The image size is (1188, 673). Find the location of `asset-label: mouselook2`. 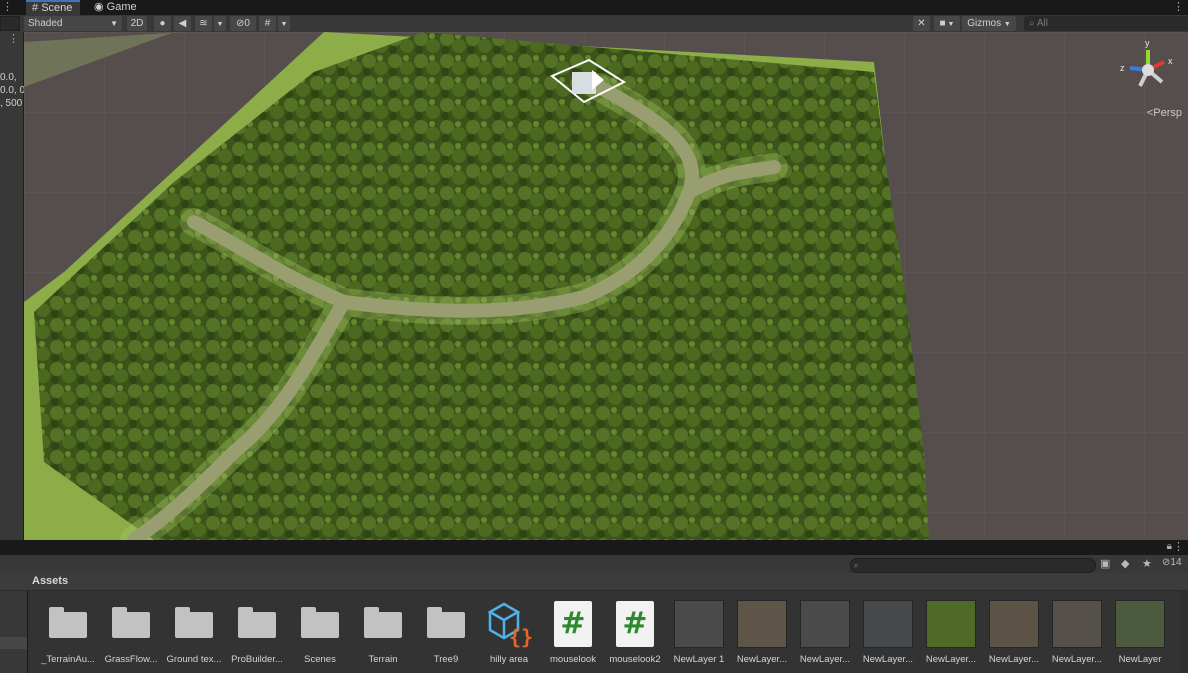

asset-label: mouselook2 is located at coordinates (635, 659).